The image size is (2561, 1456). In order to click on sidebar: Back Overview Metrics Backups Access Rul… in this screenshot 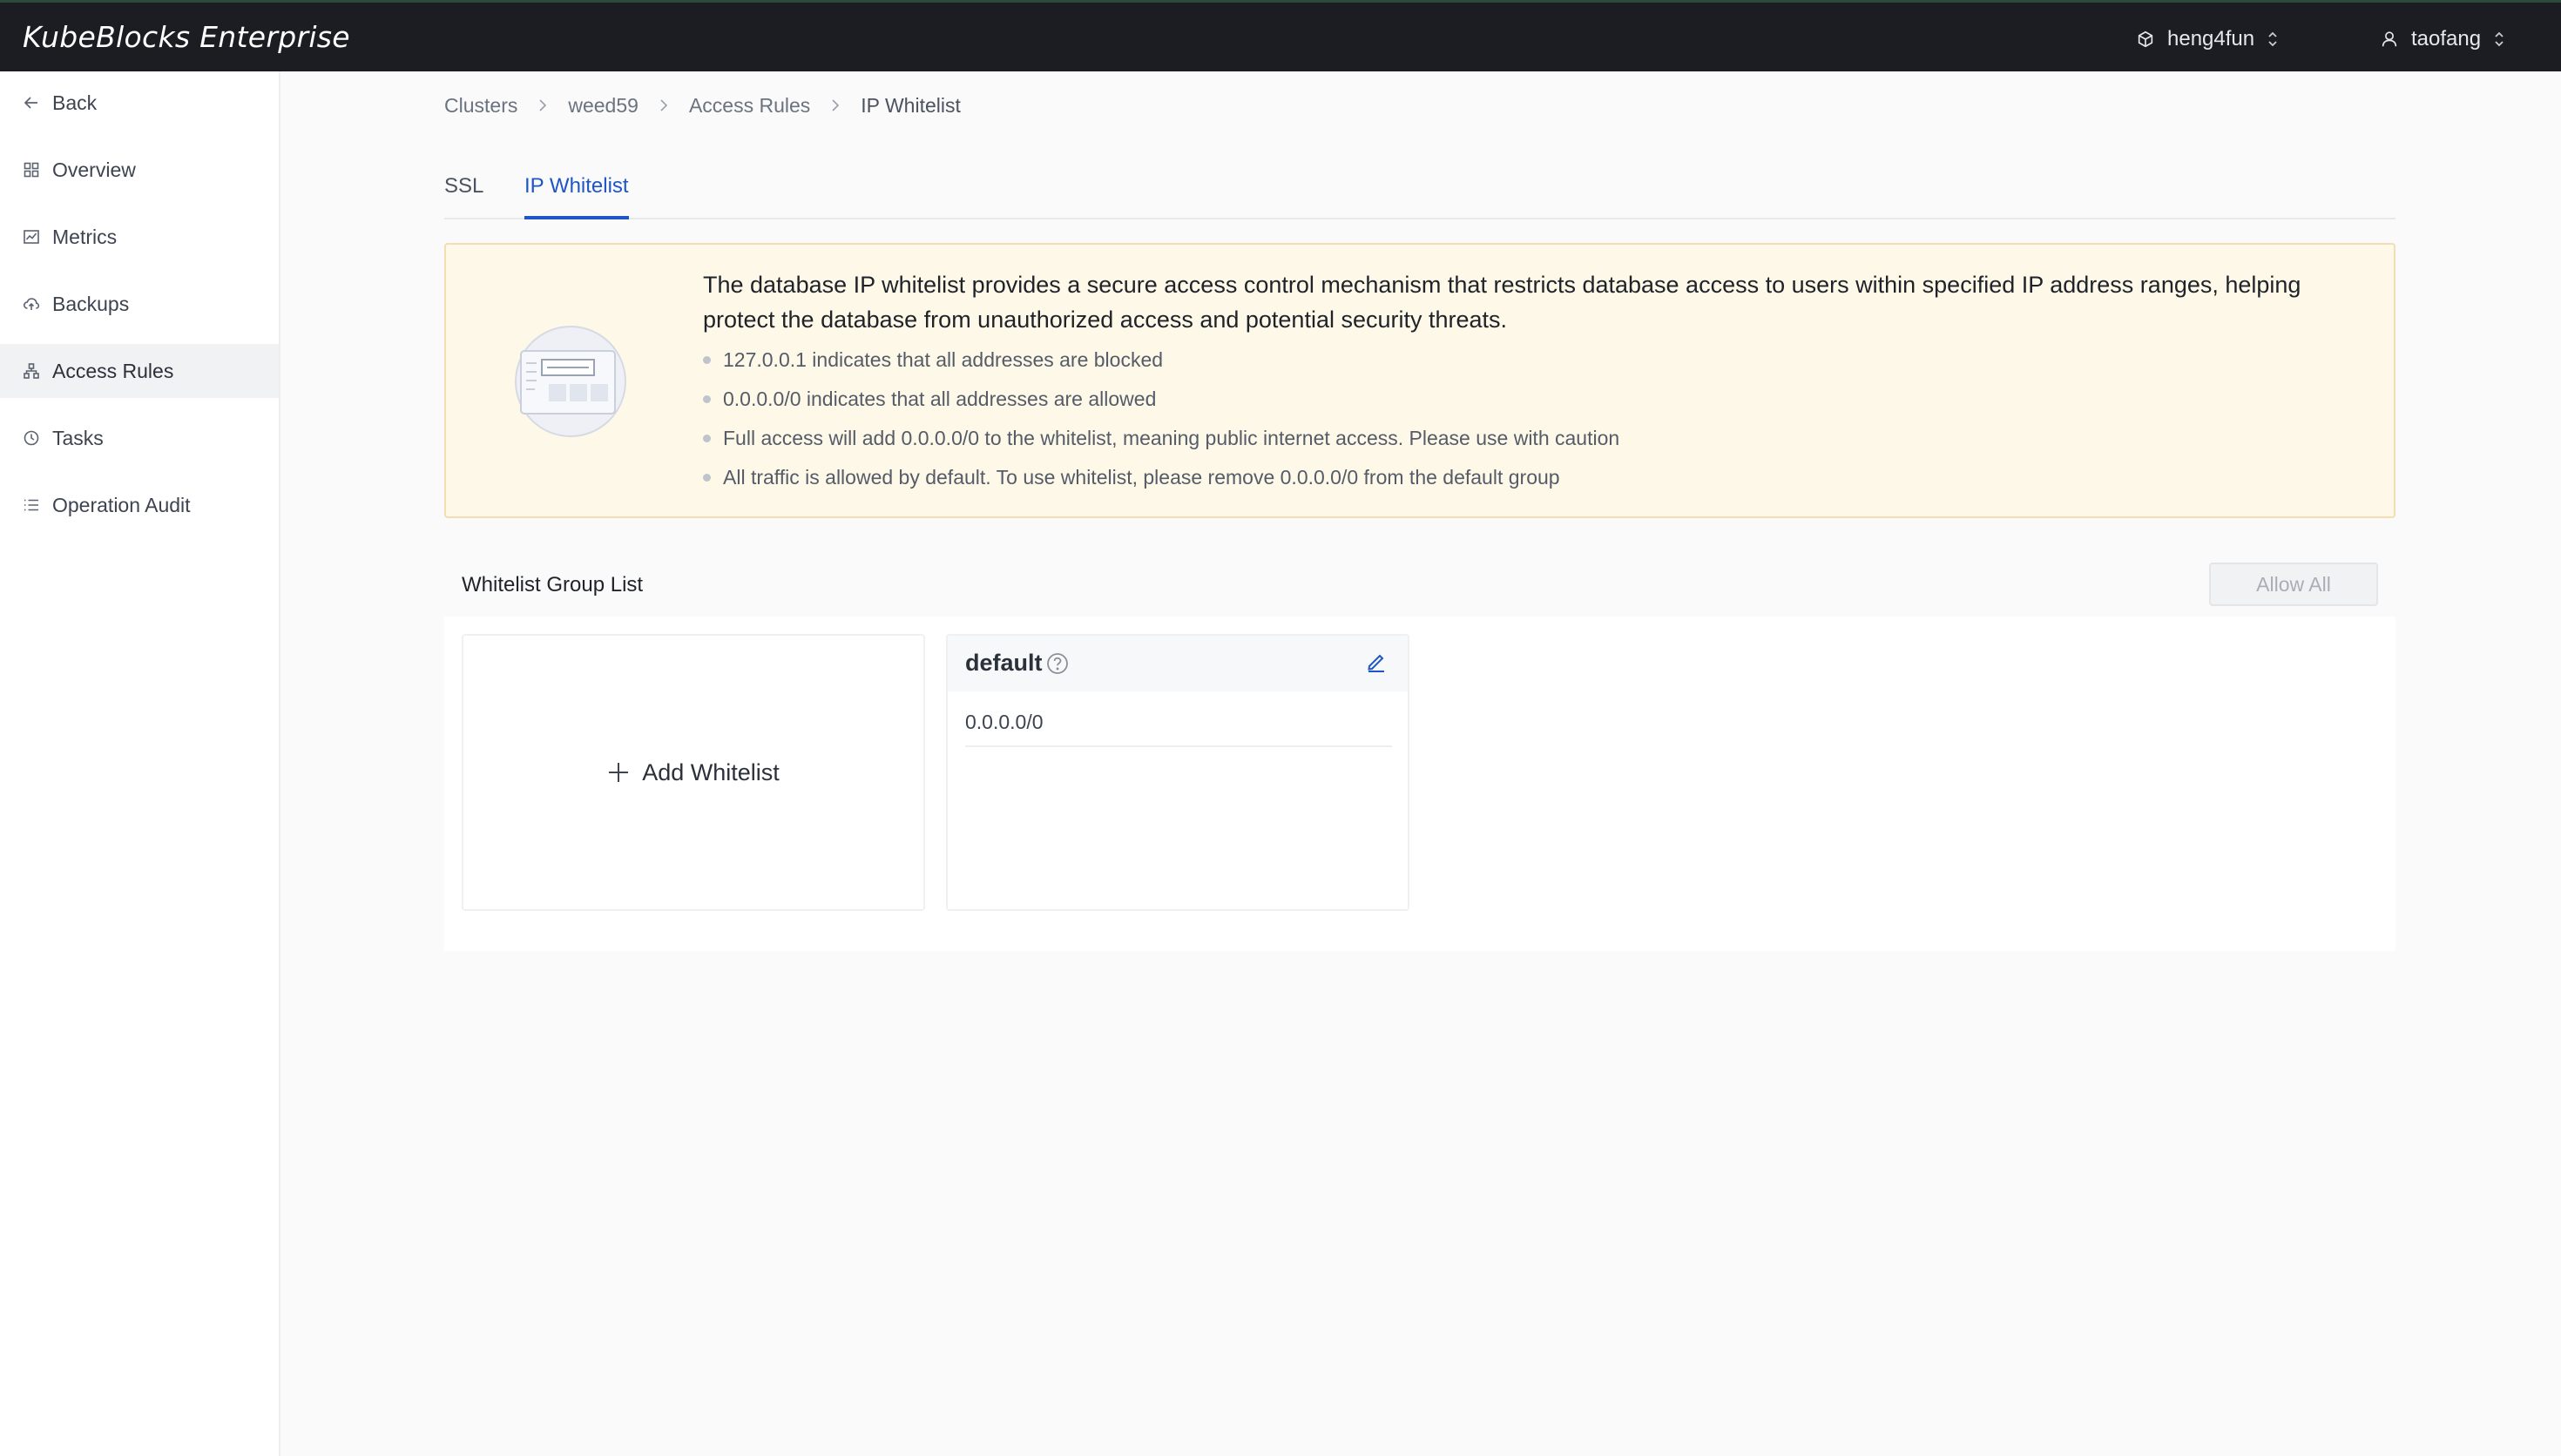, I will do `click(140, 763)`.